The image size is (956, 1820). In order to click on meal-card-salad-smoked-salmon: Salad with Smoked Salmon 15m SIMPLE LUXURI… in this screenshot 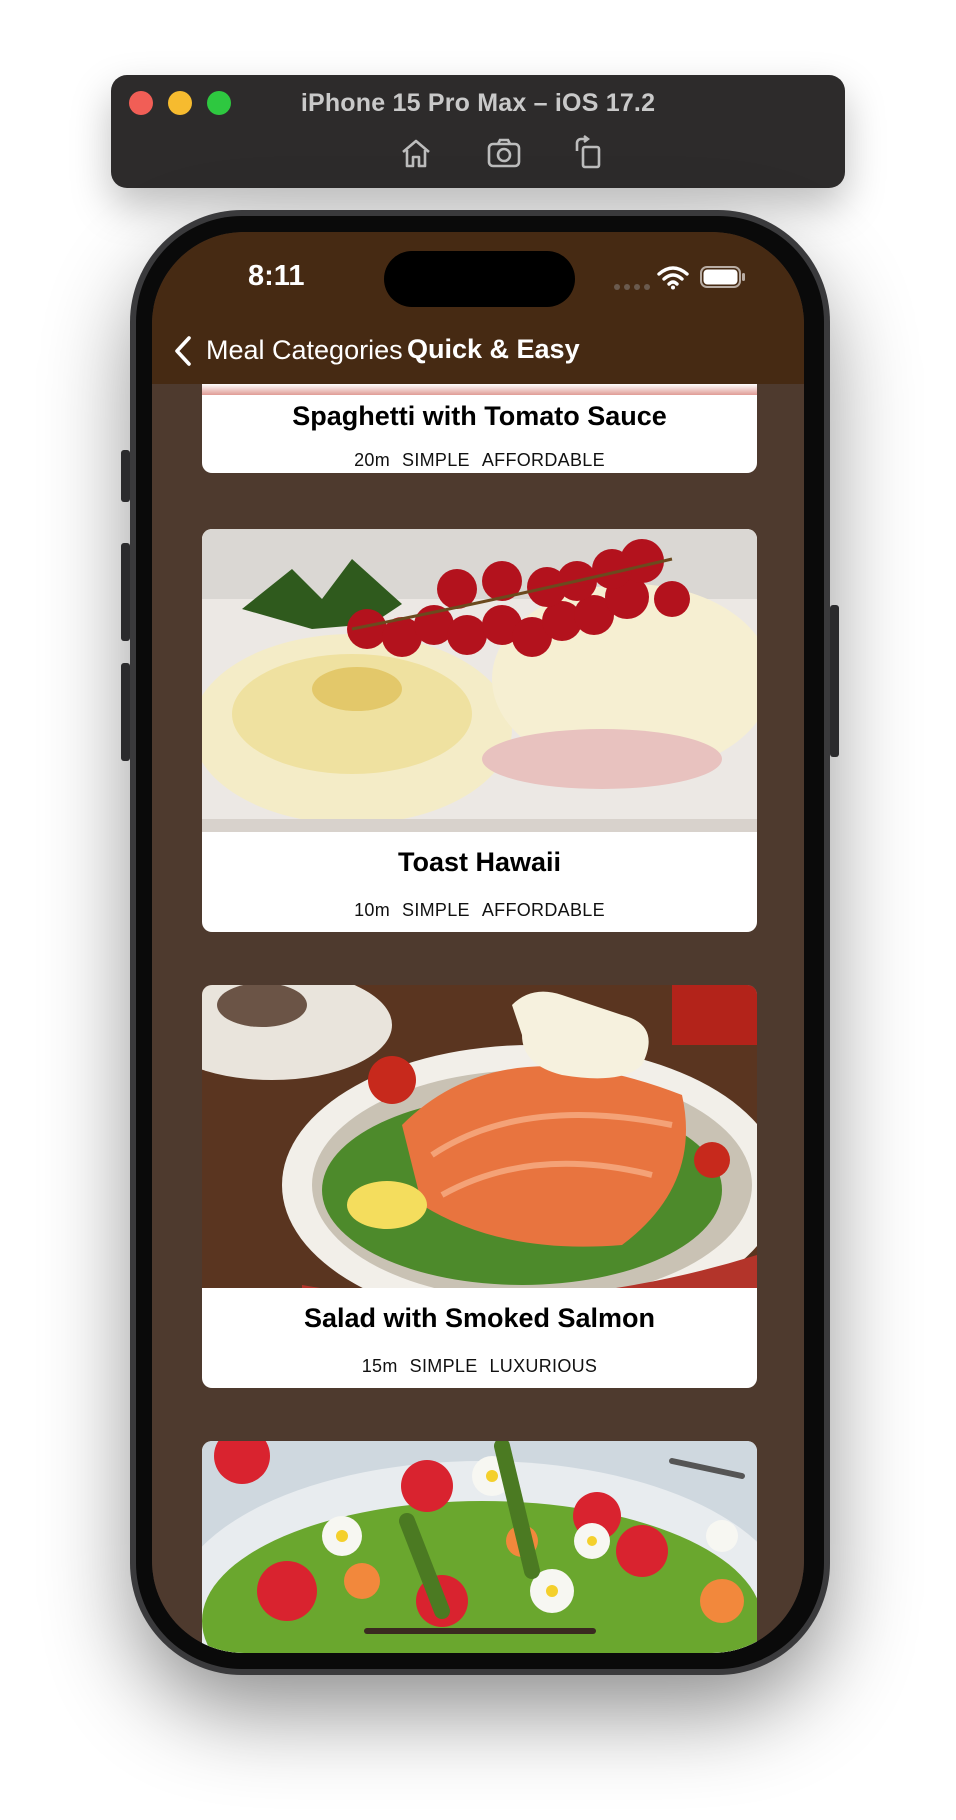, I will do `click(479, 1186)`.